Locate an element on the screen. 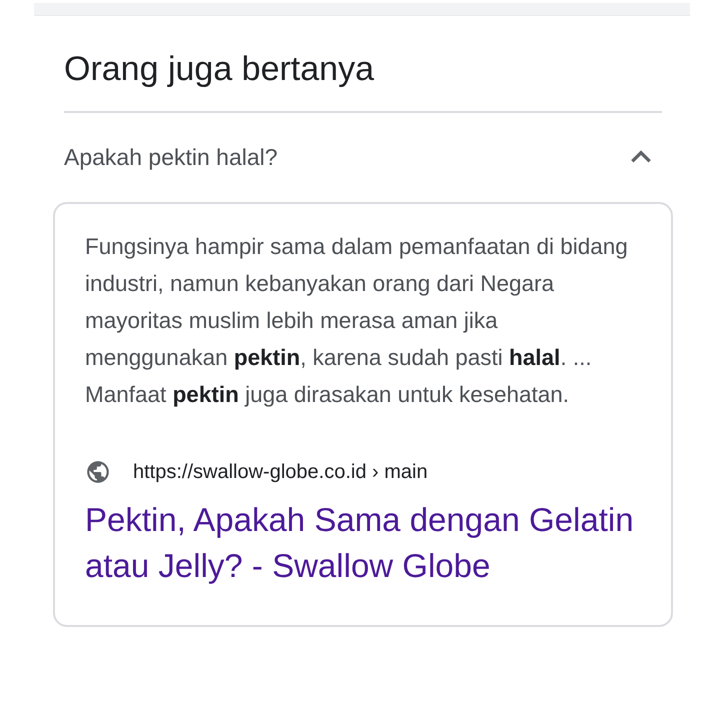 Image resolution: width=725 pixels, height=725 pixels. section-heading: Orang juga bertanya is located at coordinates (219, 69).